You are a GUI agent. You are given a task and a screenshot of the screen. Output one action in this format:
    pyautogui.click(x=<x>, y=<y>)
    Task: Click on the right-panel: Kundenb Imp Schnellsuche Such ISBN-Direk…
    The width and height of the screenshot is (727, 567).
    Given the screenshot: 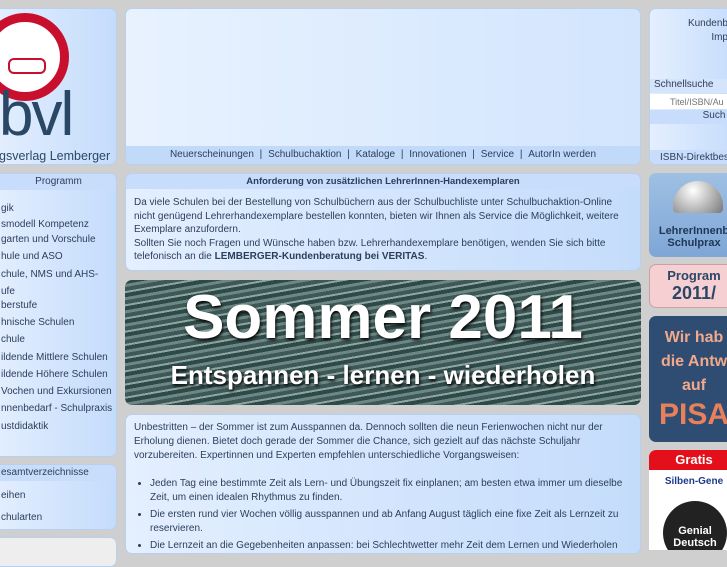 What is the action you would take?
    pyautogui.click(x=688, y=86)
    